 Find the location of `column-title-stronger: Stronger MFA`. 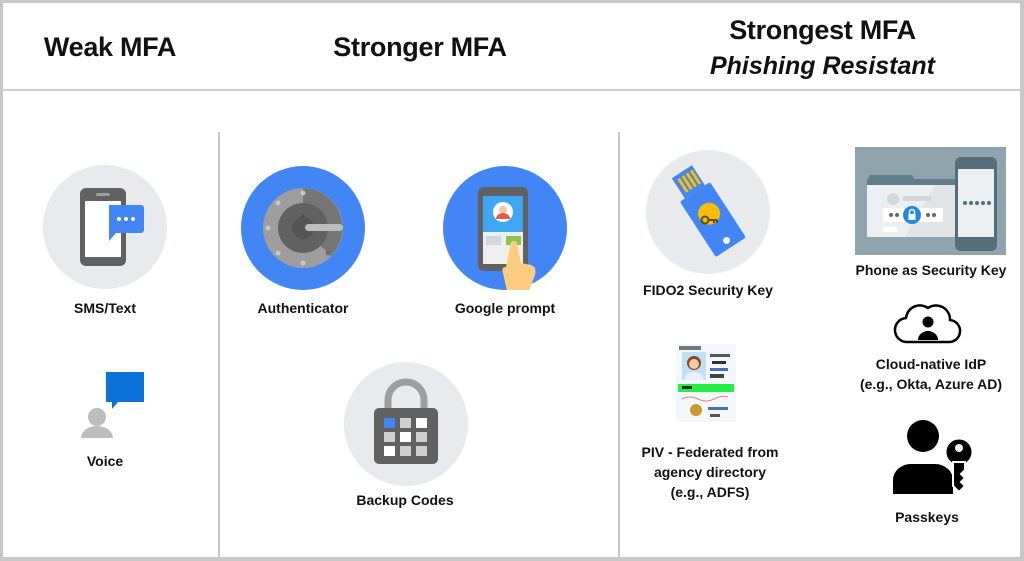

column-title-stronger: Stronger MFA is located at coordinates (420, 47).